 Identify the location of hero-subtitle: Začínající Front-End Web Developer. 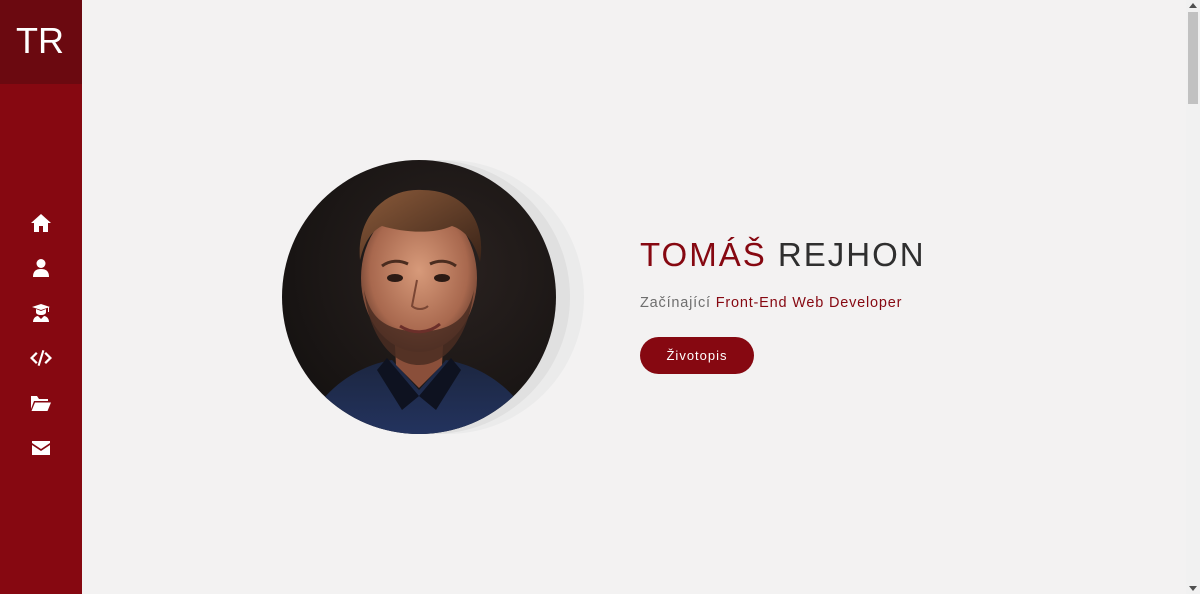
(771, 303).